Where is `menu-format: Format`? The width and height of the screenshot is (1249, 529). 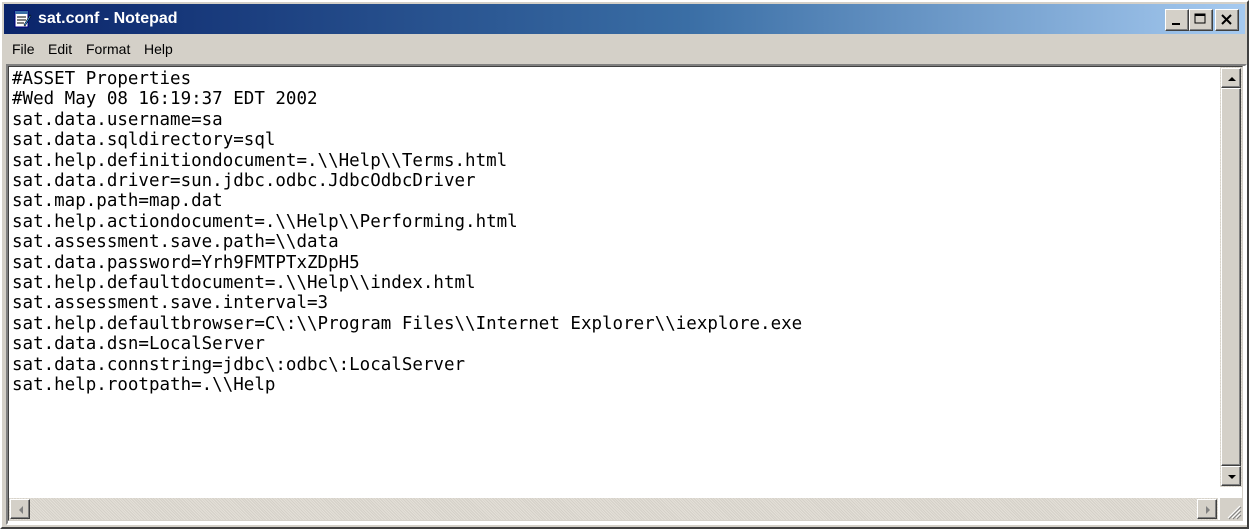 menu-format: Format is located at coordinates (108, 49).